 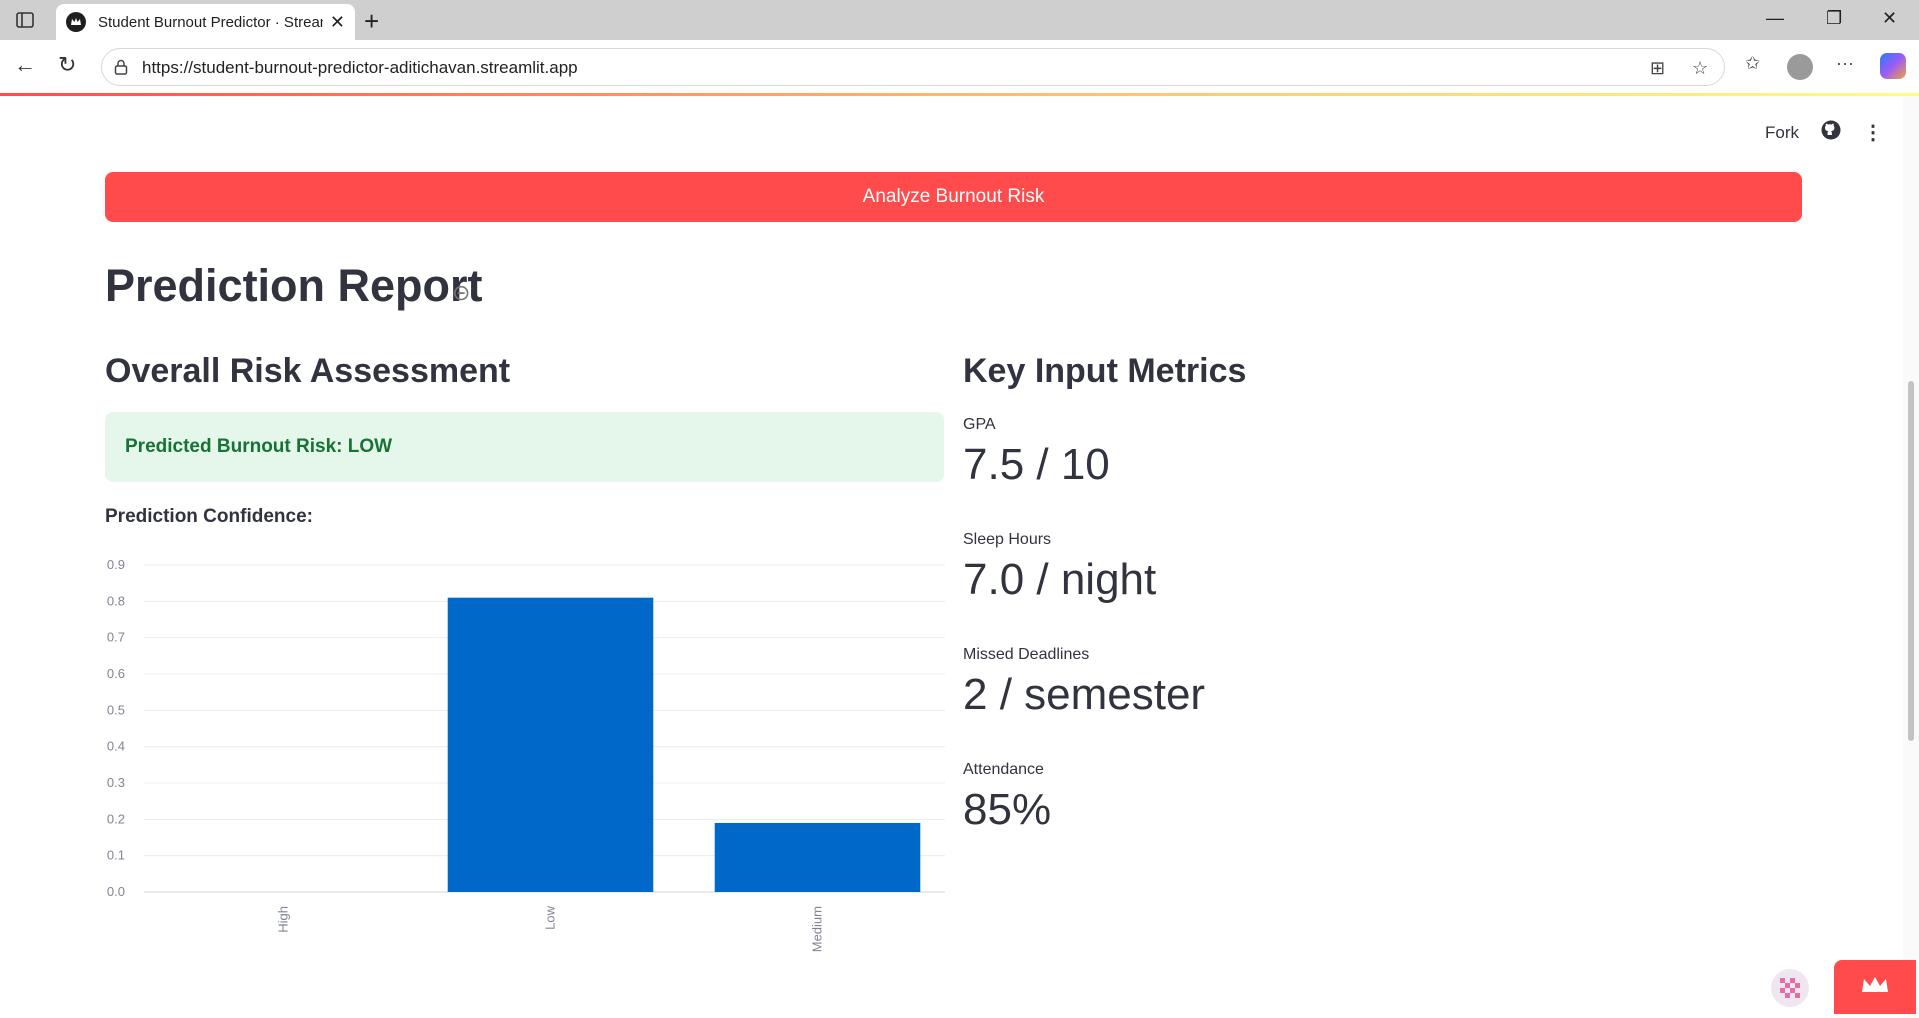 What do you see at coordinates (1105, 371) in the screenshot?
I see `key-metrics-title: Key Input Metrics` at bounding box center [1105, 371].